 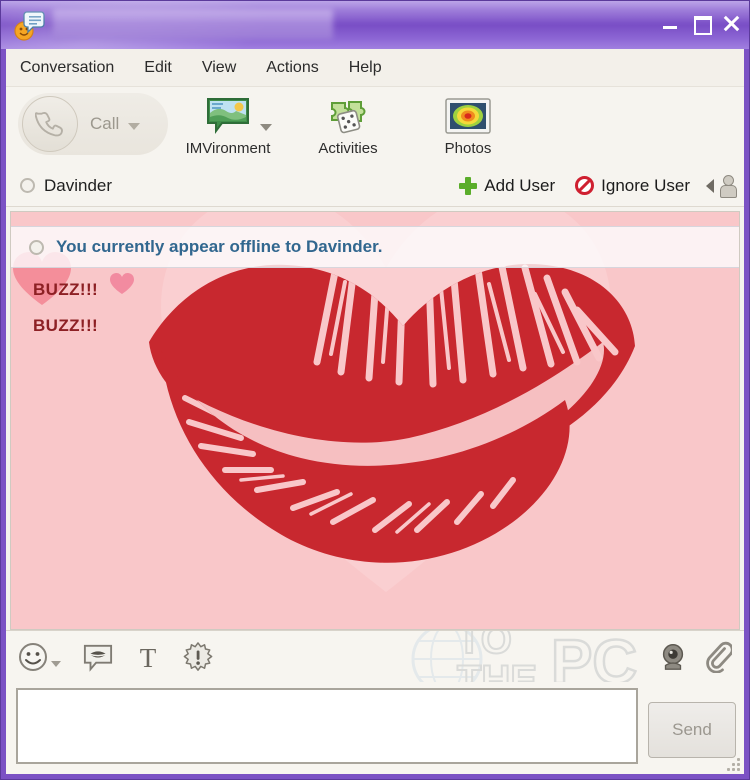 I want to click on window-controls, so click(x=701, y=24).